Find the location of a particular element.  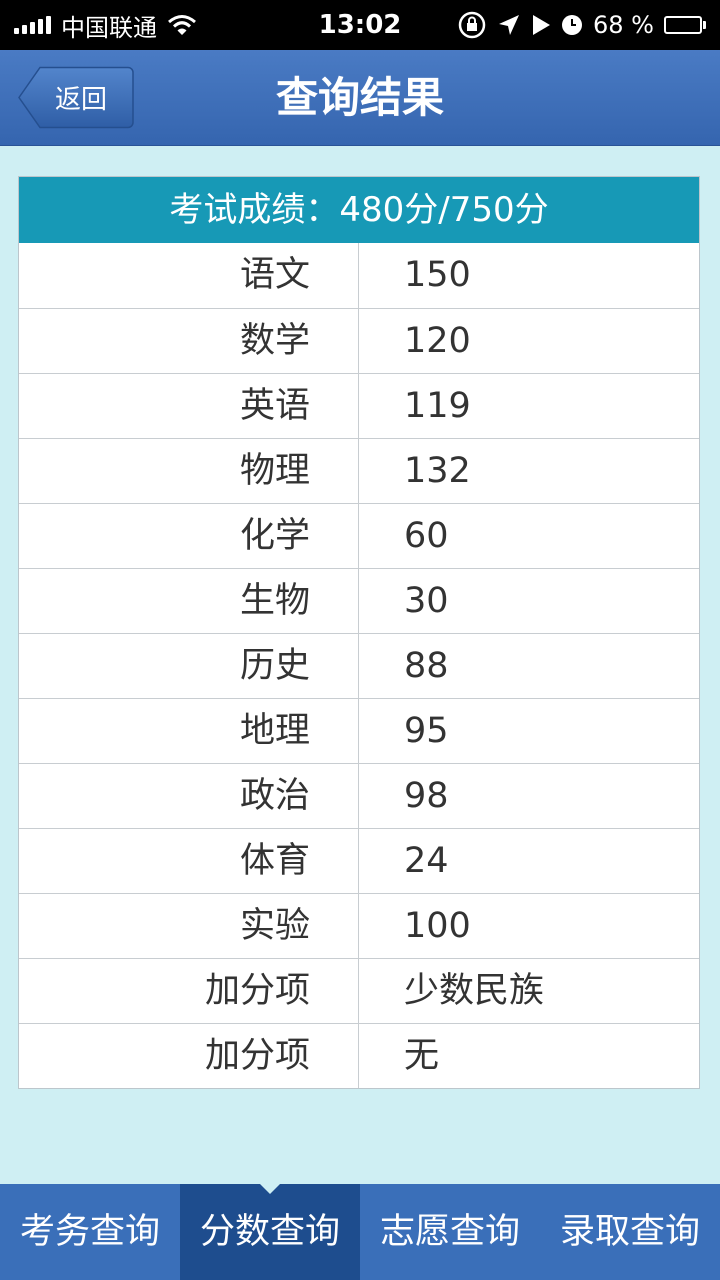

subject-cell: 物理 is located at coordinates (189, 471).